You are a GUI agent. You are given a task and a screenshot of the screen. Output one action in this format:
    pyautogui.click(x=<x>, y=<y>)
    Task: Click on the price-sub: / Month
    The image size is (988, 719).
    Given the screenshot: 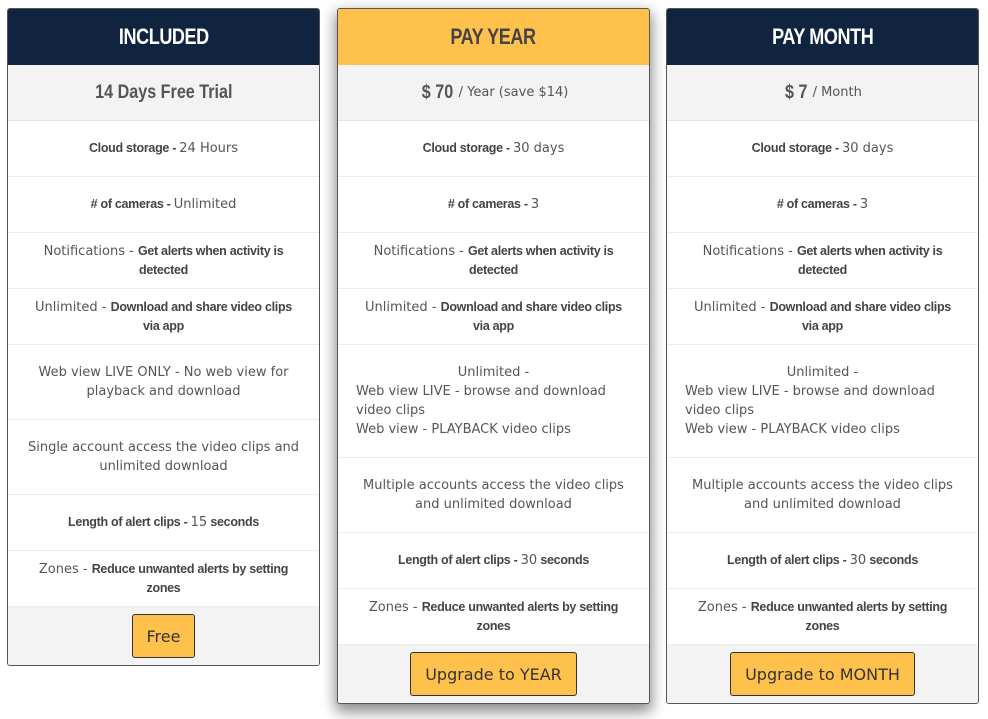 What is the action you would take?
    pyautogui.click(x=837, y=92)
    